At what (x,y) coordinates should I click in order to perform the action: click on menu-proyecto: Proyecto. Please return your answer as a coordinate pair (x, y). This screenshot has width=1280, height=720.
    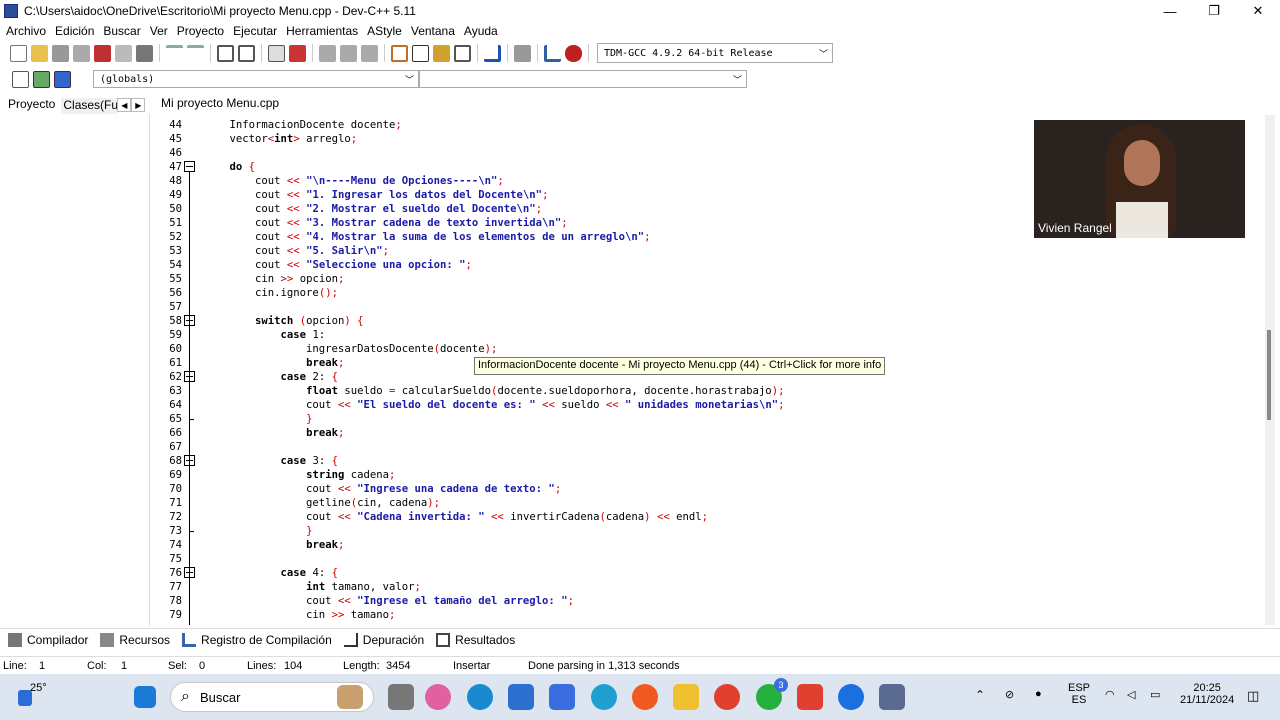
    Looking at the image, I should click on (203, 31).